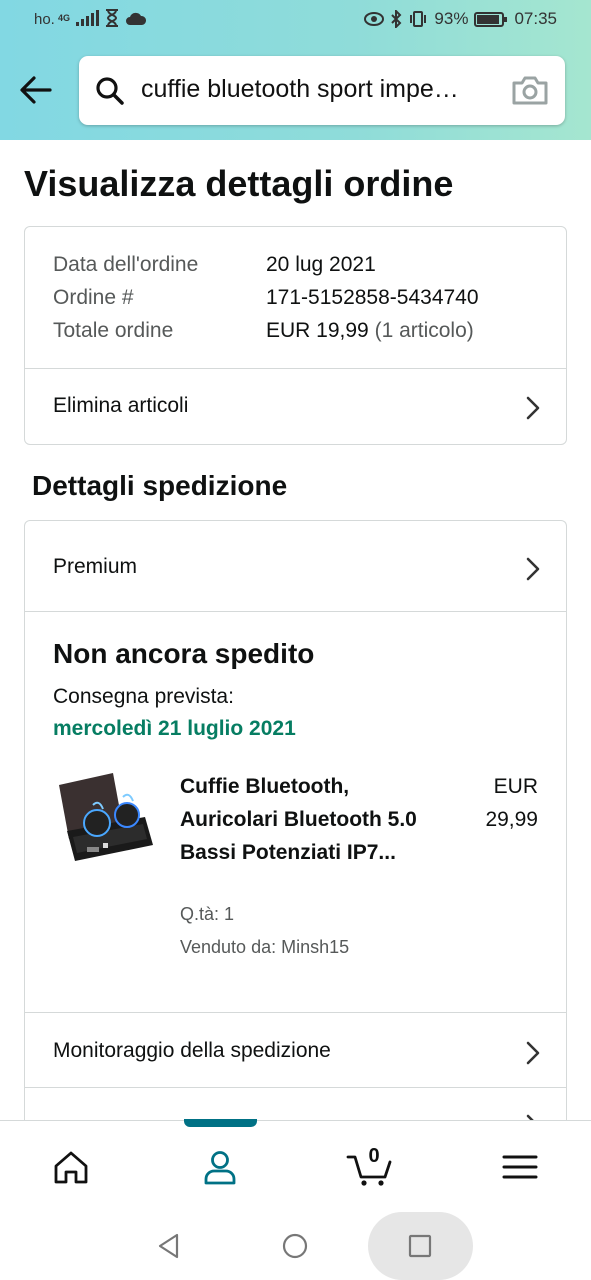 This screenshot has width=591, height=1280. Describe the element at coordinates (64, 18) in the screenshot. I see `network-type-label: 4G` at that location.